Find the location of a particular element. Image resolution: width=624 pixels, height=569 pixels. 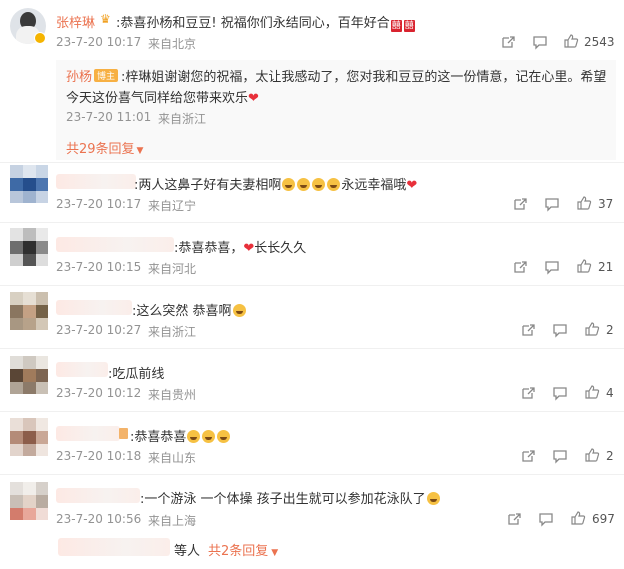

comment-text: :这么突然 恭喜啊 is located at coordinates (182, 311).